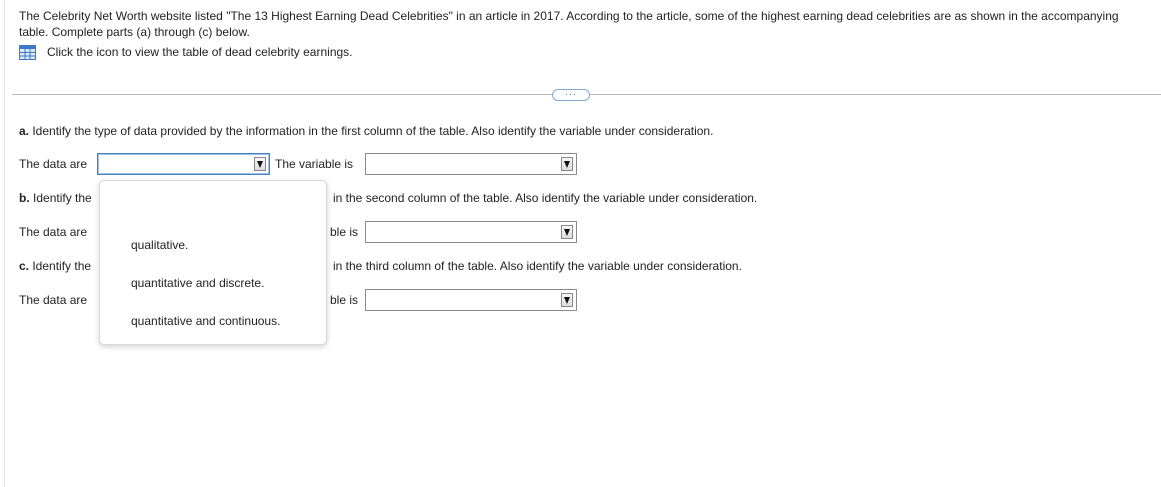 This screenshot has width=1161, height=487. Describe the element at coordinates (471, 300) in the screenshot. I see `part-c-variable-select` at that location.